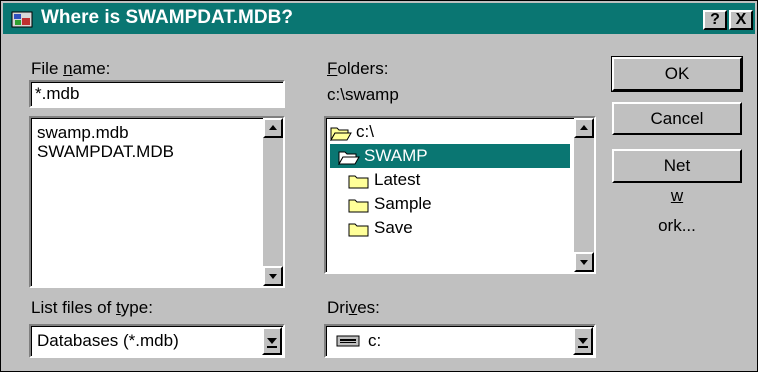  I want to click on list-item: swamp.mdb, so click(83, 133).